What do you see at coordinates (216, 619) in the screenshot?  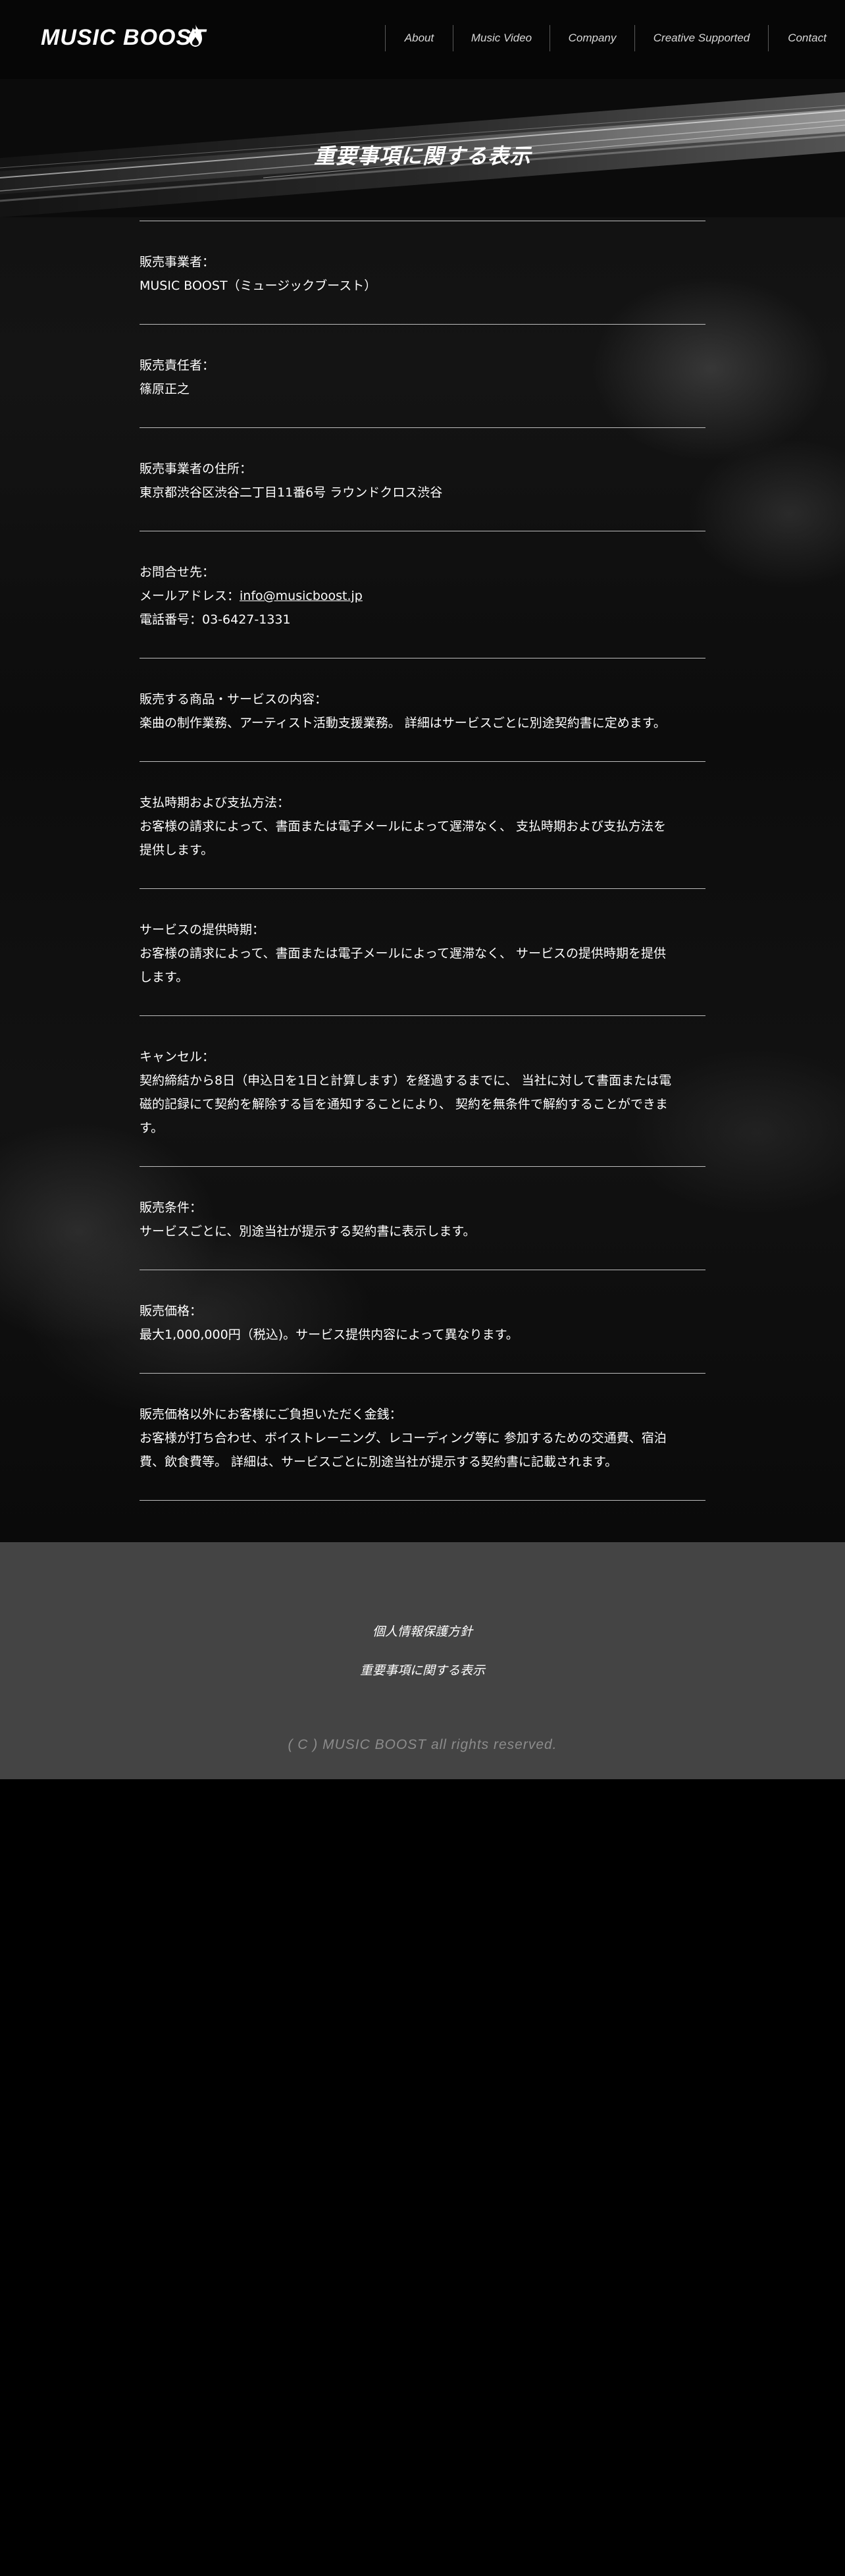 I see `phone-line: 電話番号：03-6427-1331` at bounding box center [216, 619].